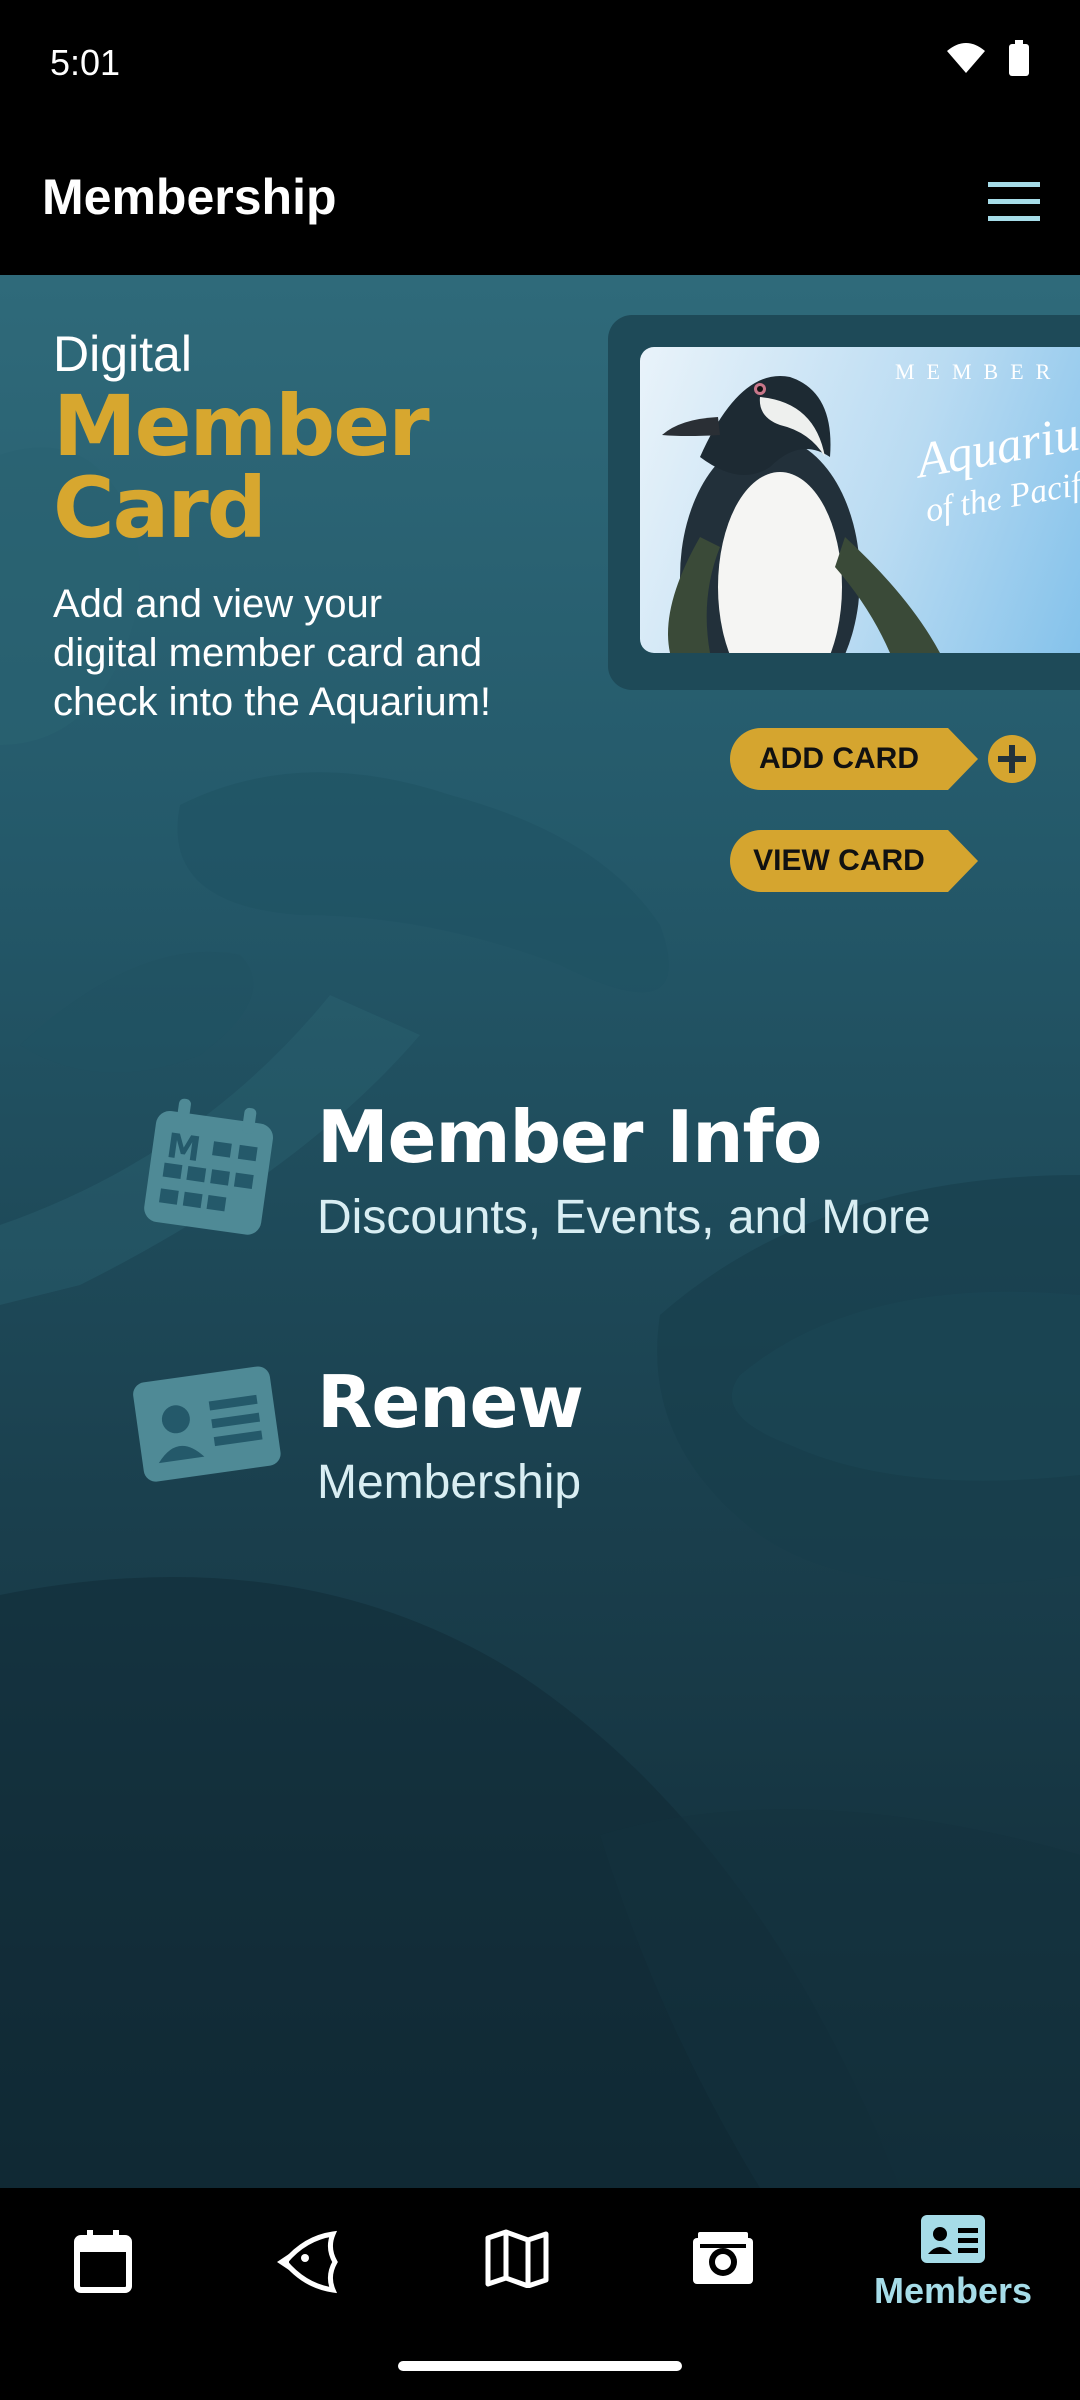 The height and width of the screenshot is (2400, 1080). What do you see at coordinates (624, 1217) in the screenshot?
I see `member-info-subtitle: Discounts, Events, and More` at bounding box center [624, 1217].